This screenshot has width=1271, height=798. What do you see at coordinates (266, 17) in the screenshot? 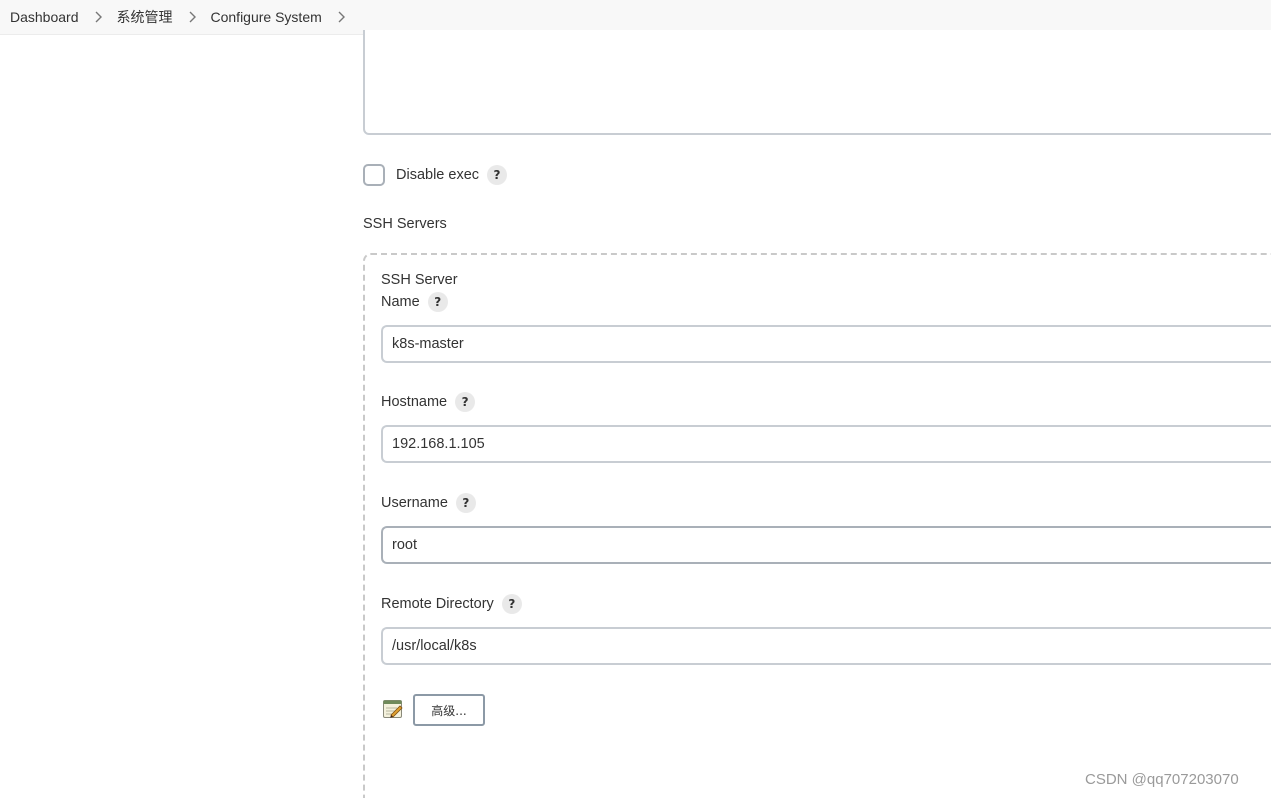
I see `breadcrumb-item-configure-system: Configure System` at bounding box center [266, 17].